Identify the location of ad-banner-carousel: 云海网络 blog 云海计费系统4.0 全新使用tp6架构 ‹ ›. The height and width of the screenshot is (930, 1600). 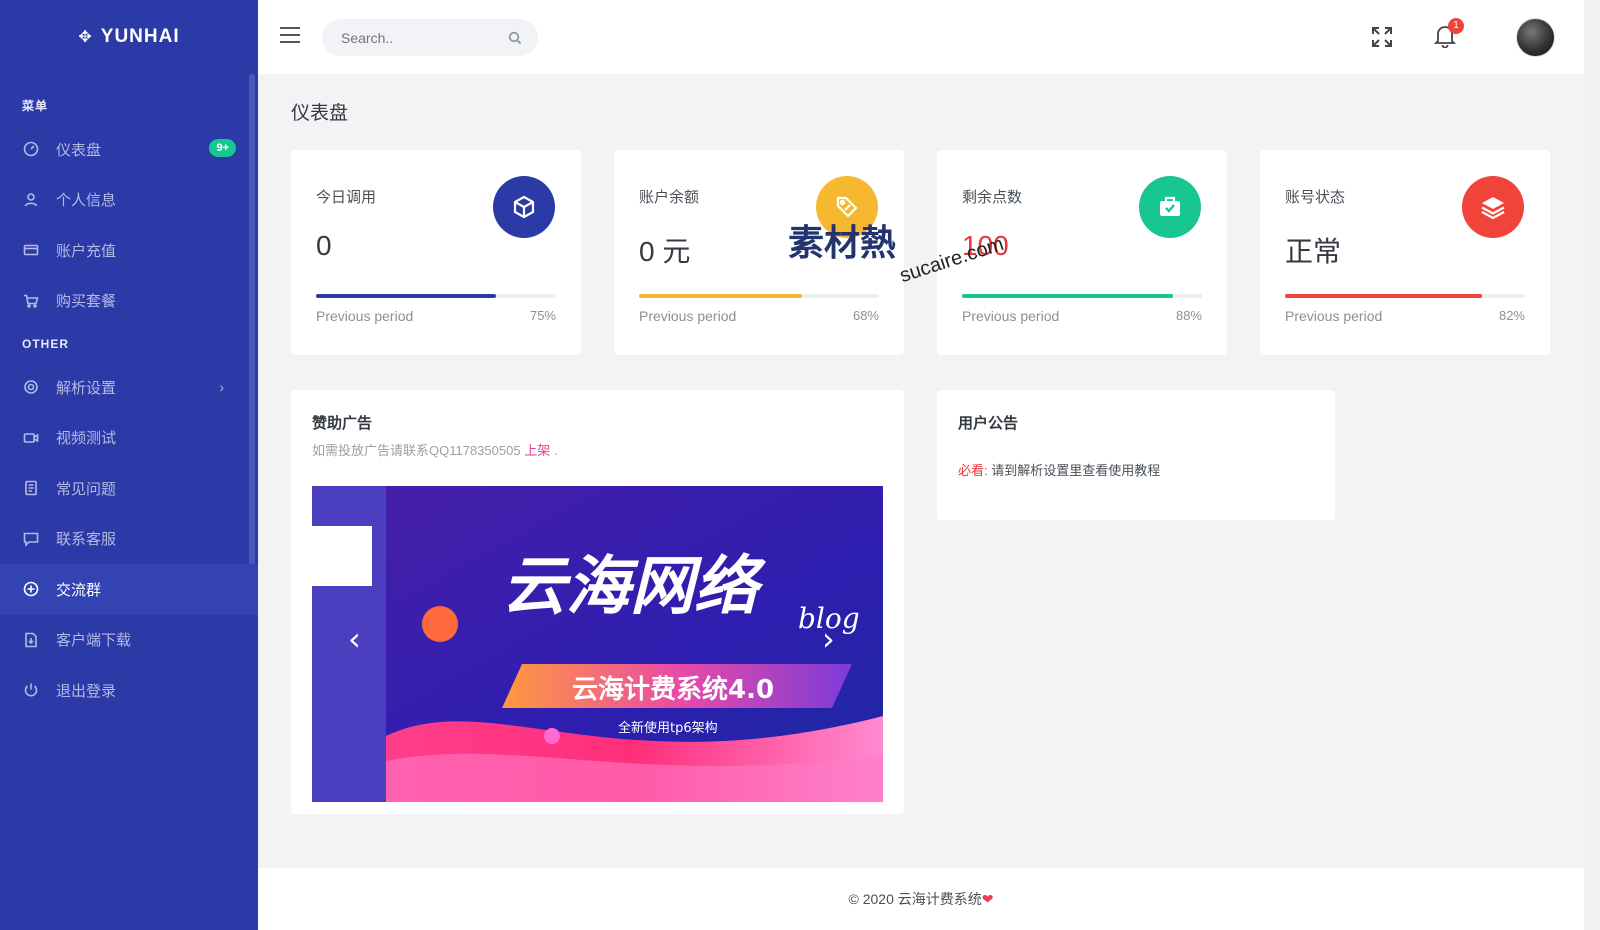
(597, 644).